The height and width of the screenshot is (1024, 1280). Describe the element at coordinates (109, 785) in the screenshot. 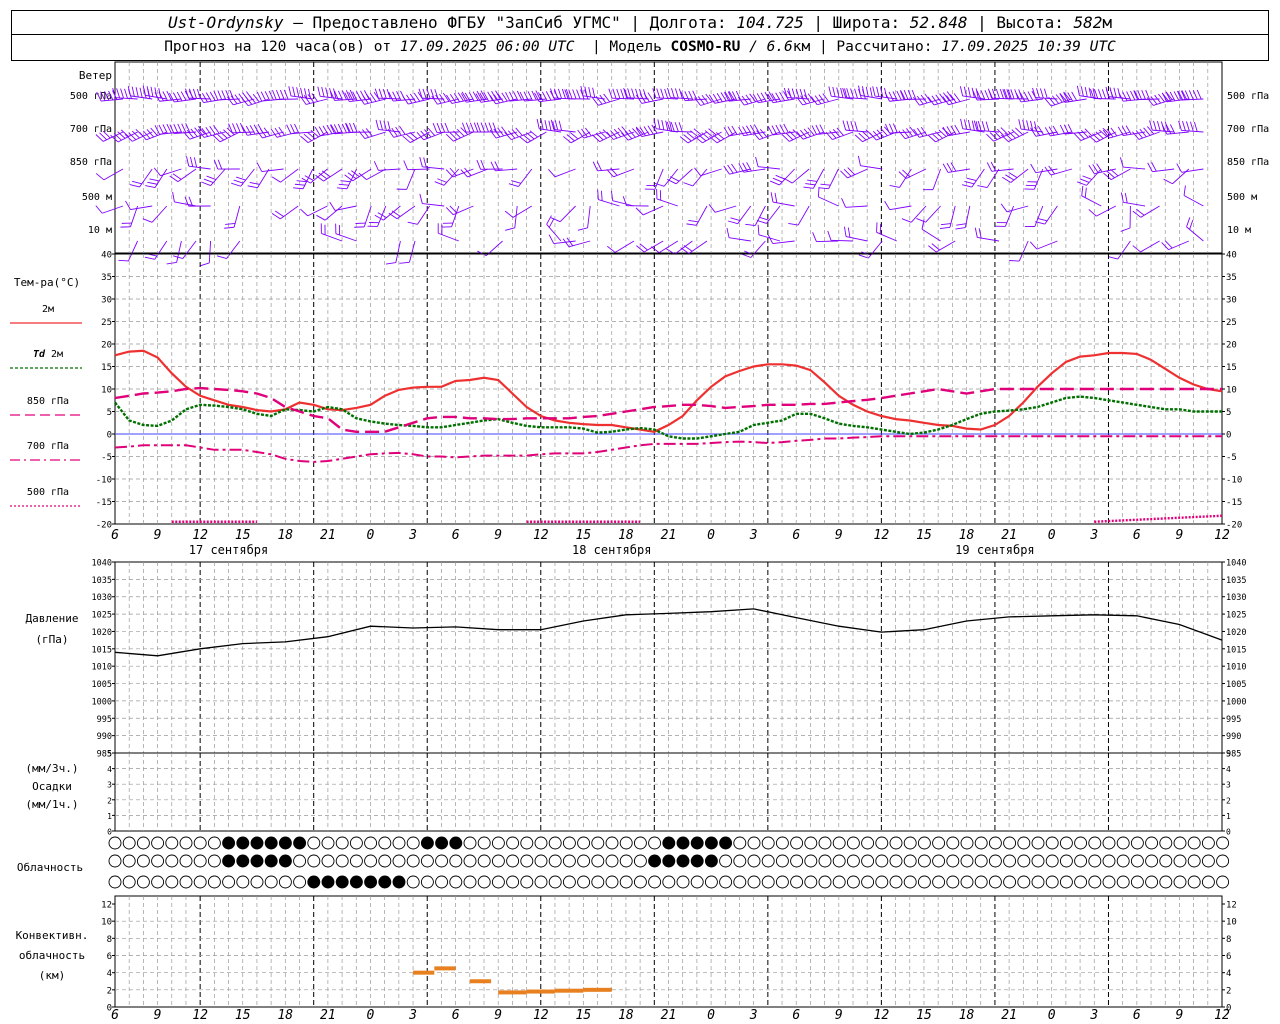

I see `y-tick-label-left: 3` at that location.